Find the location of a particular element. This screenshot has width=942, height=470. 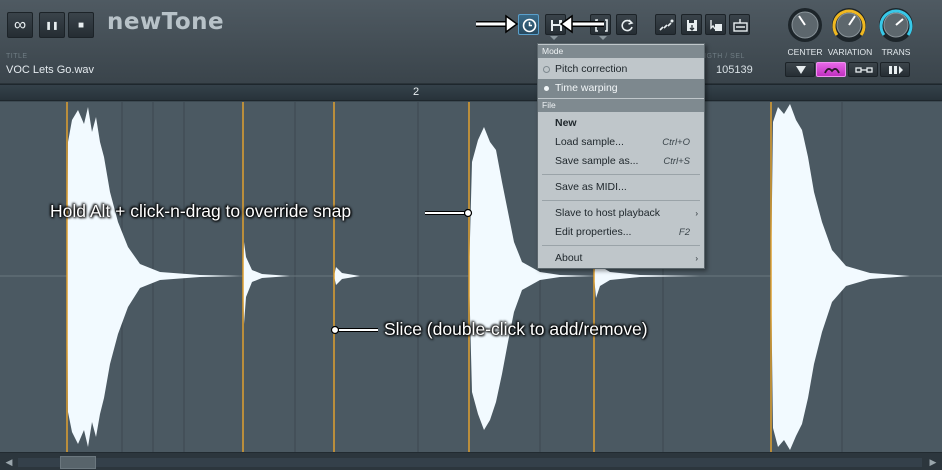

step-icon is located at coordinates (896, 70).